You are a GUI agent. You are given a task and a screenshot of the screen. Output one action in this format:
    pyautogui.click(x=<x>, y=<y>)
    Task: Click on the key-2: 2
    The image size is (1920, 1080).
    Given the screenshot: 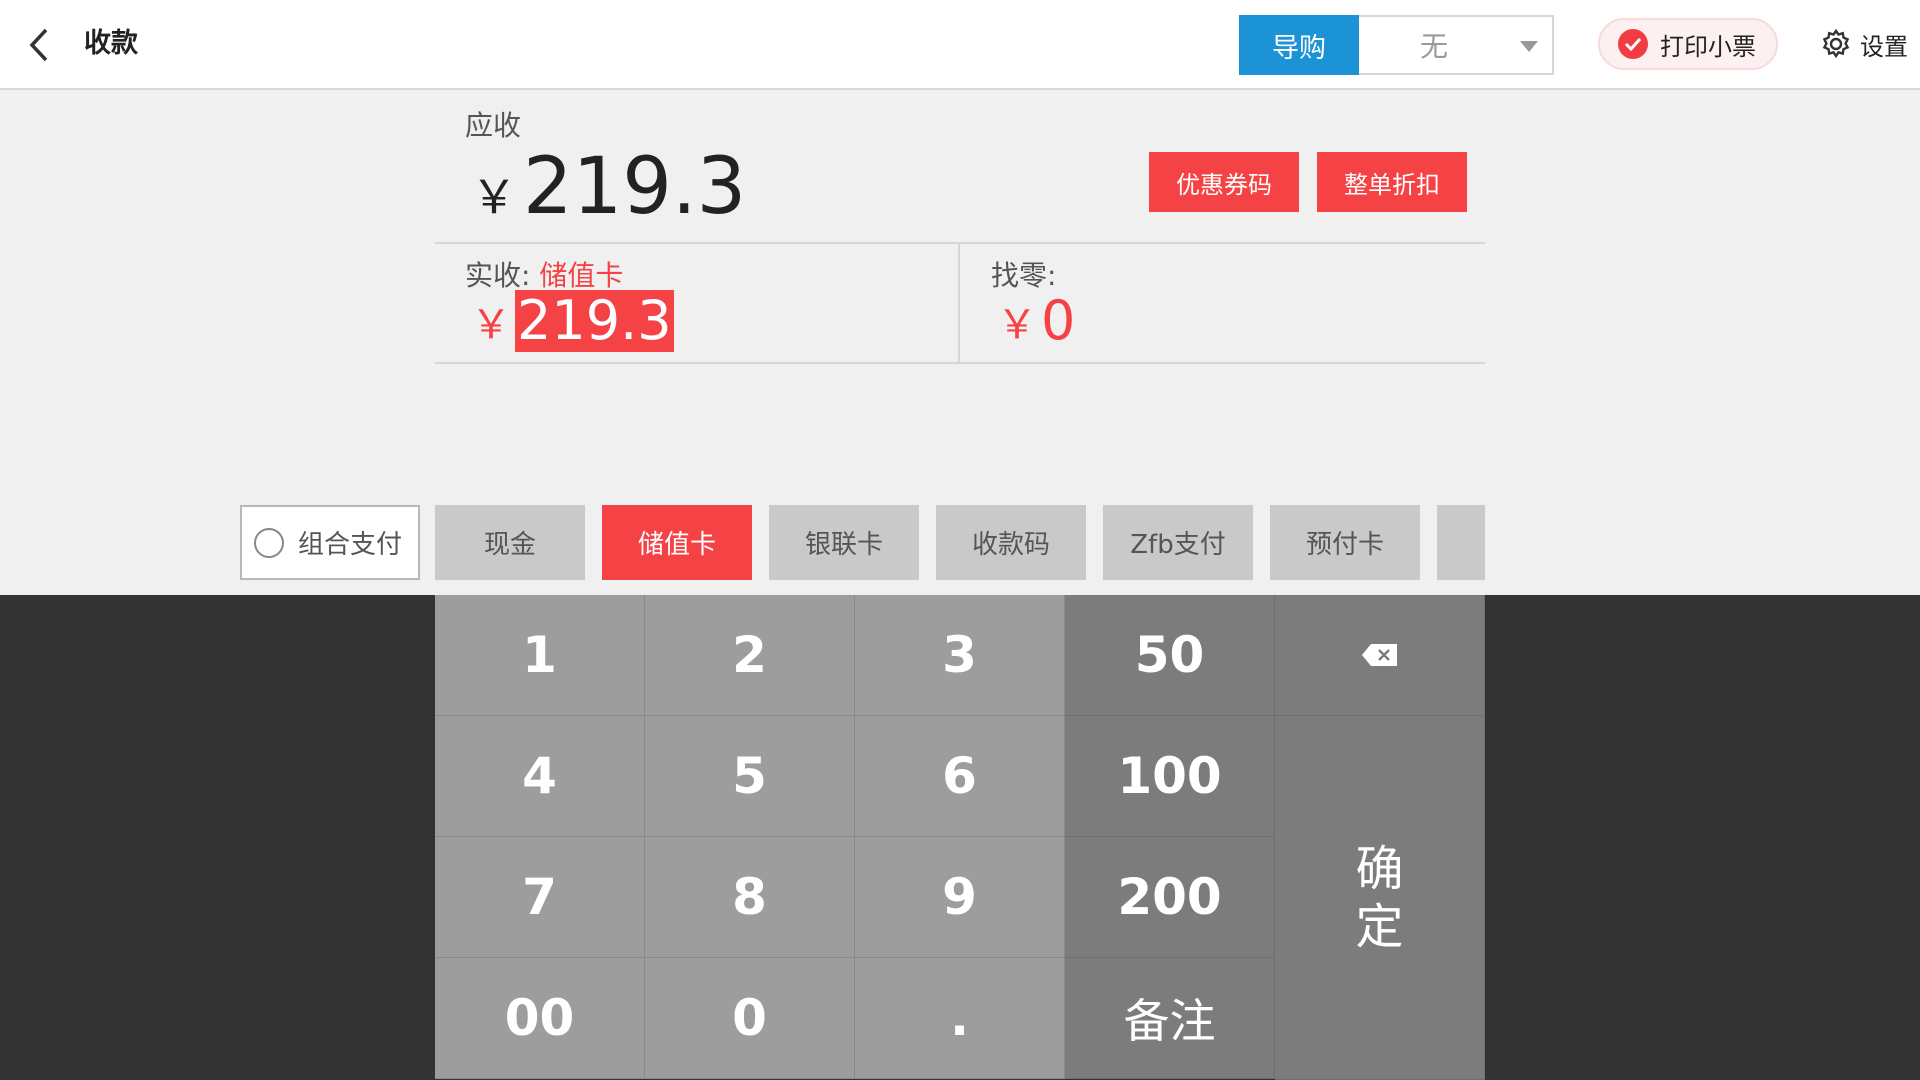 What is the action you would take?
    pyautogui.click(x=750, y=655)
    